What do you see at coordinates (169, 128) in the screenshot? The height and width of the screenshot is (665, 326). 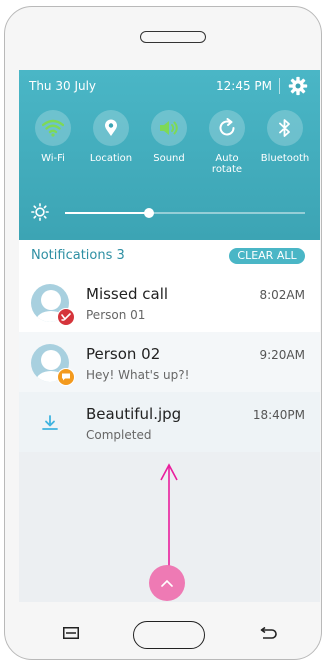 I see `sound-icon` at bounding box center [169, 128].